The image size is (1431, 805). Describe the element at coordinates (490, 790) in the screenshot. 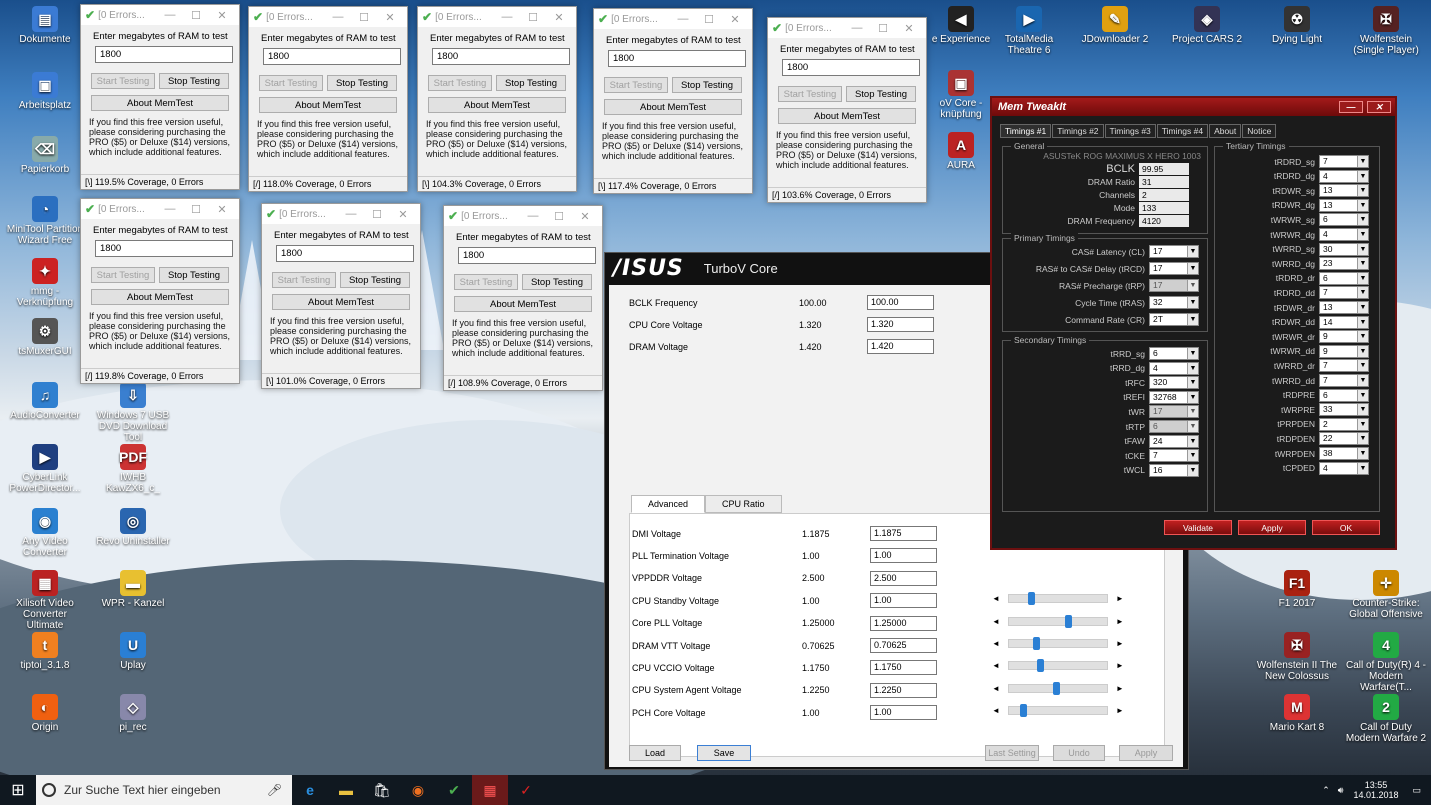

I see `memtweakit-taskbar-icon: ▦` at that location.